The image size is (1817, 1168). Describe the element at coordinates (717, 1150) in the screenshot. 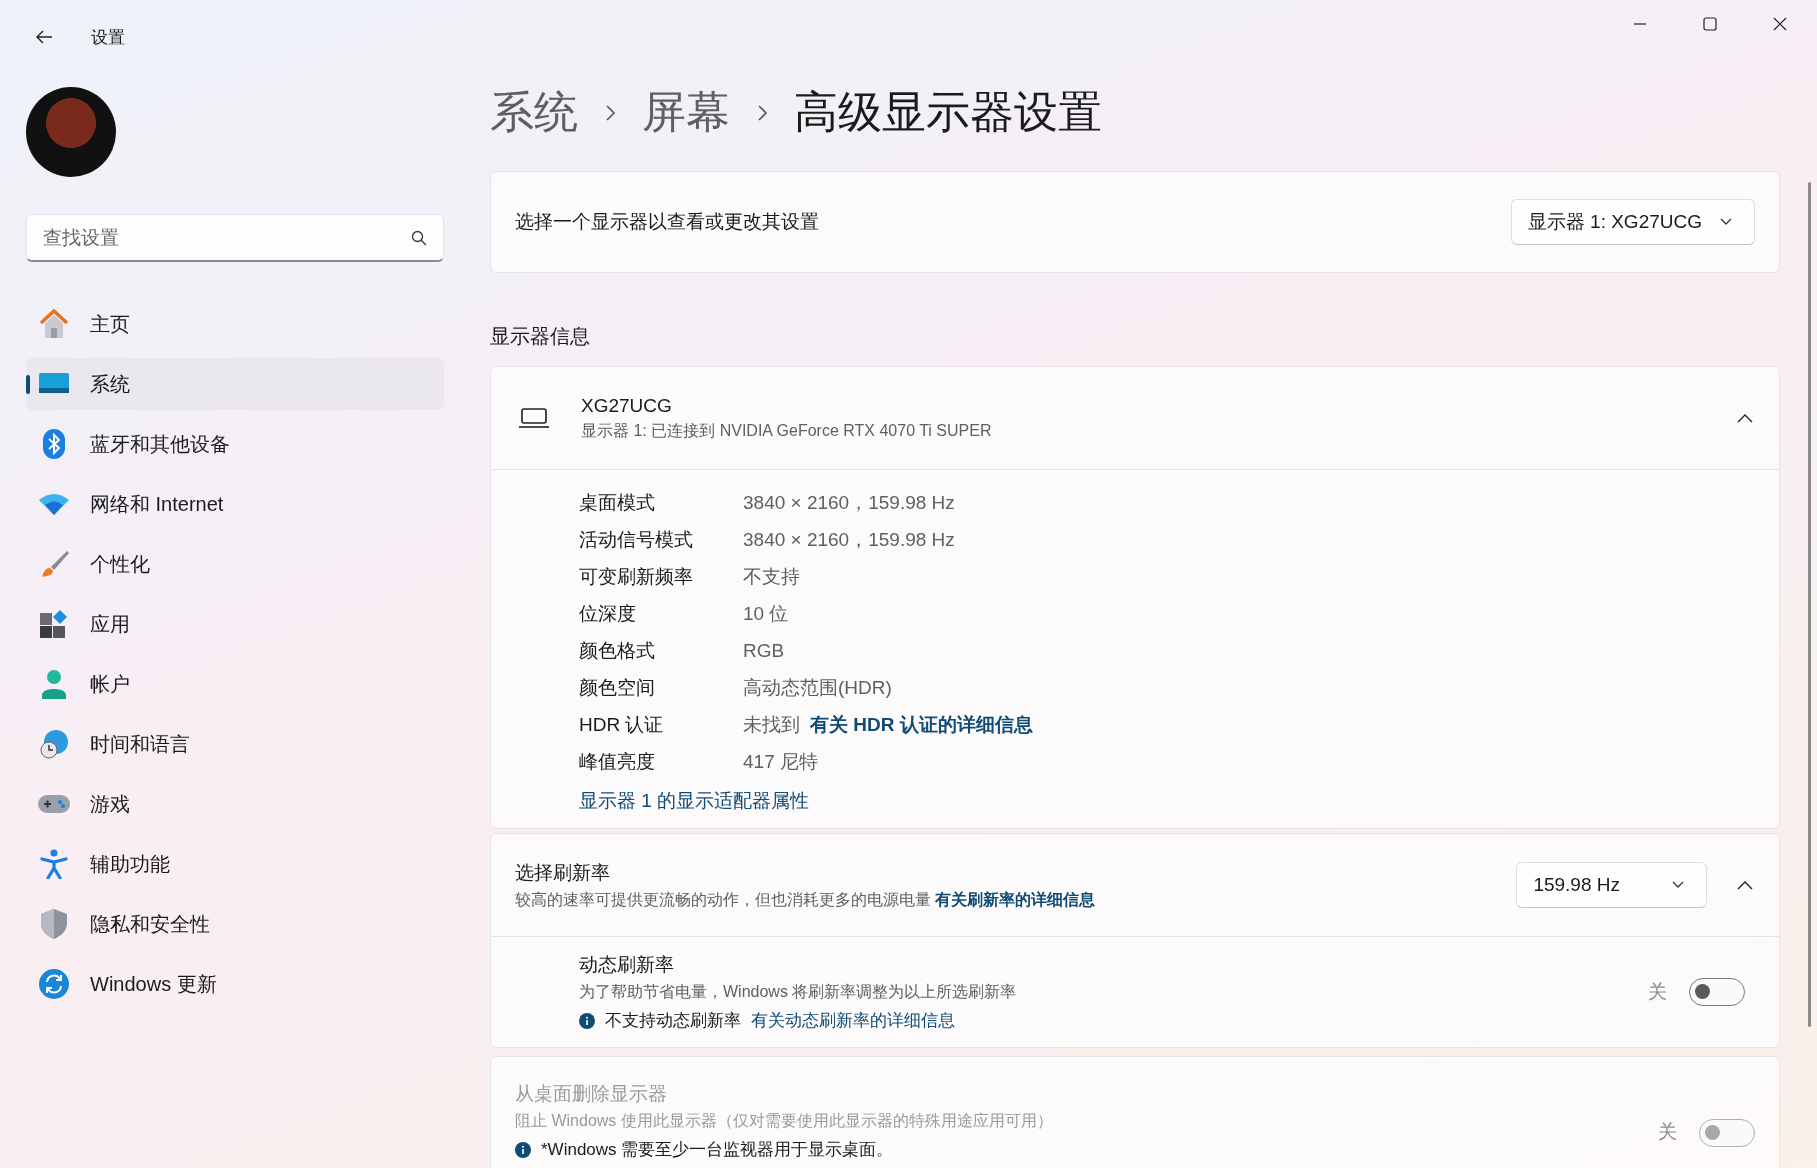

I see `note-text: *Windows 需要至少一台监视器用于显示桌面。` at that location.